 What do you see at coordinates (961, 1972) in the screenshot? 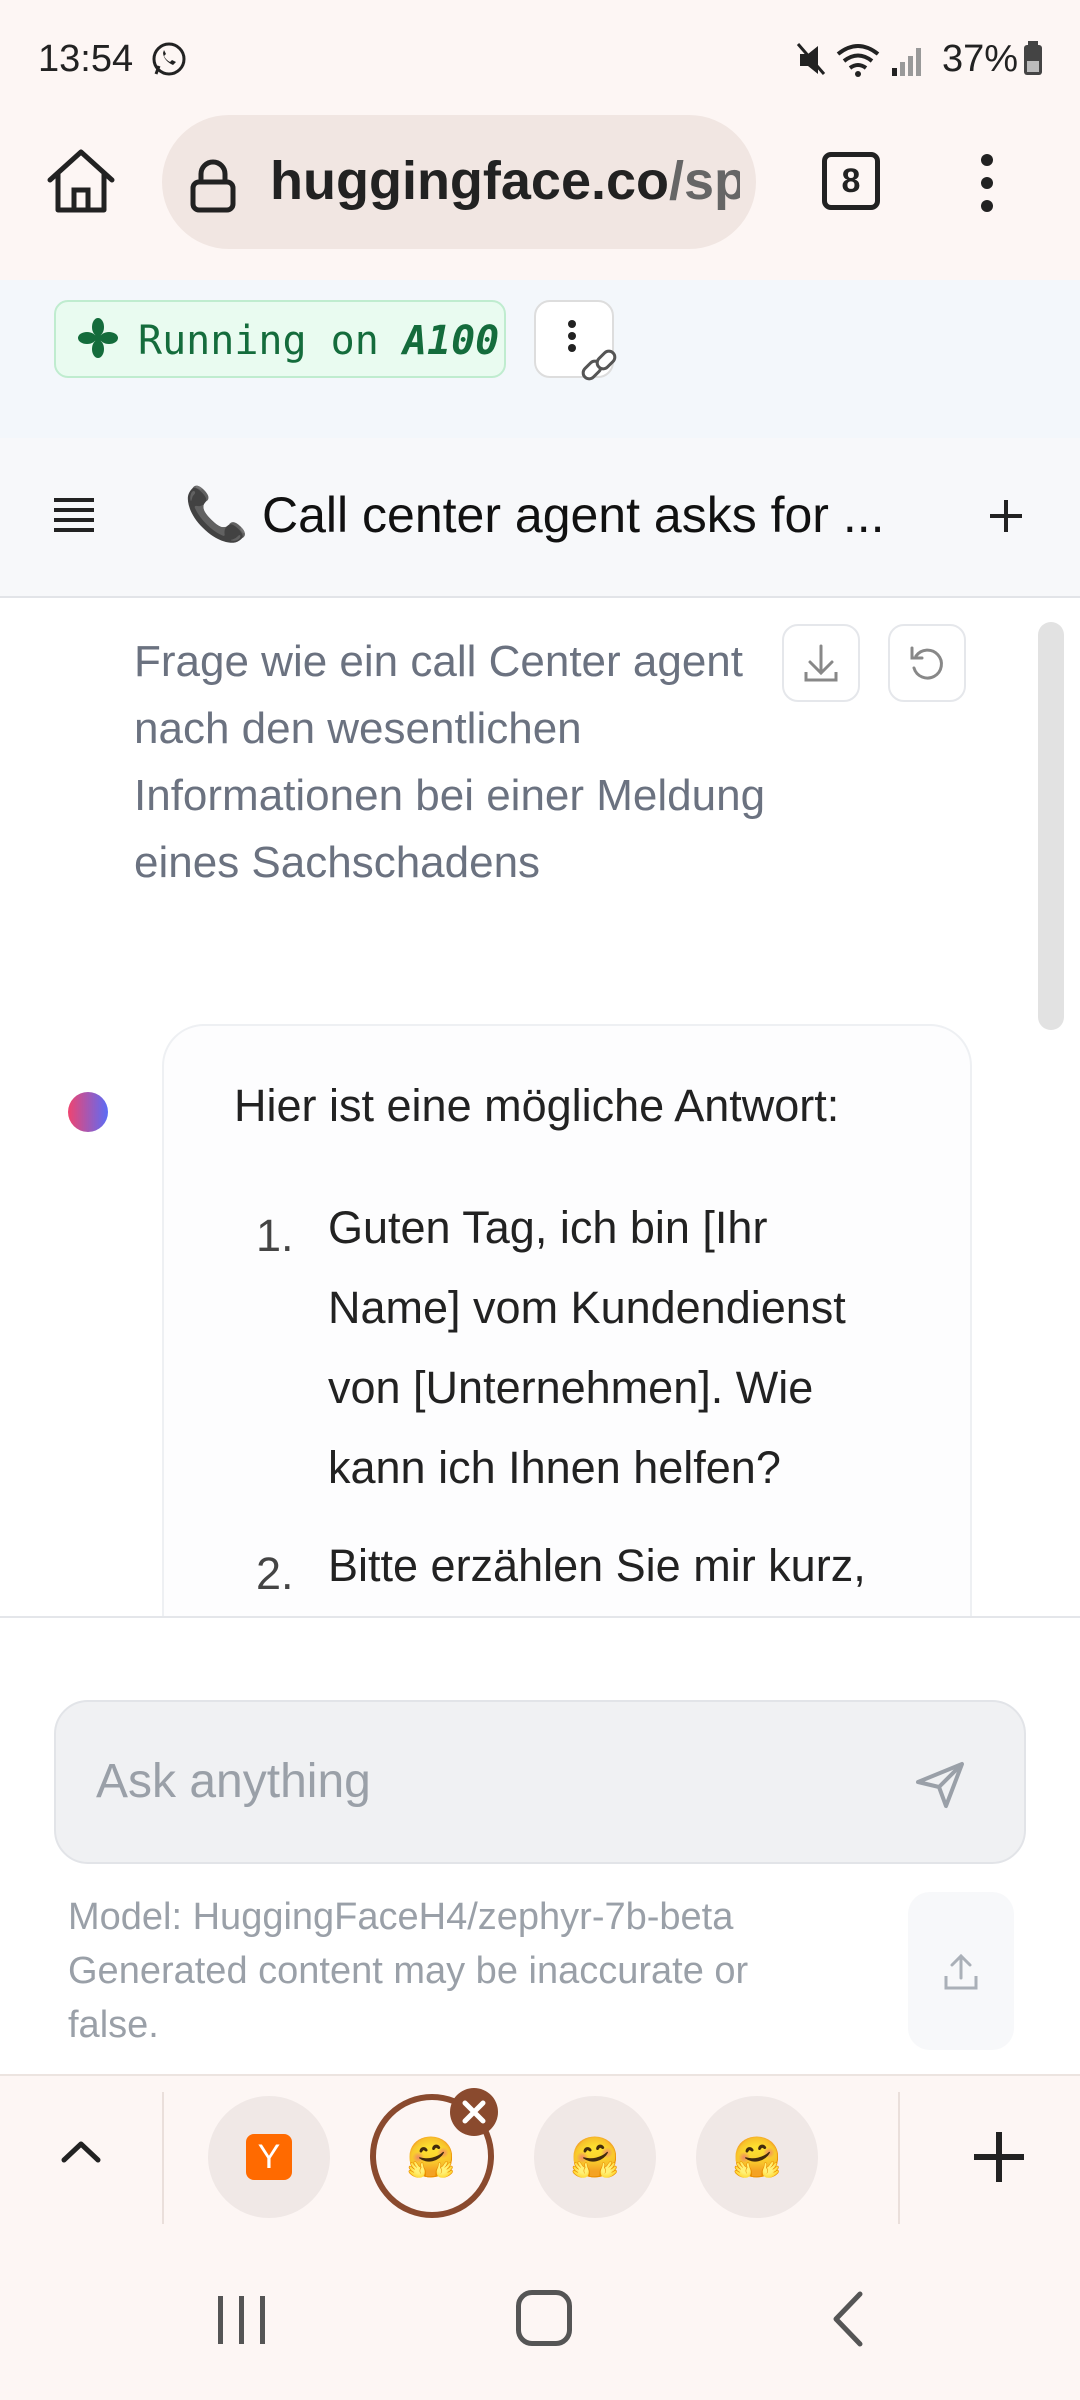
I see `share-icon` at bounding box center [961, 1972].